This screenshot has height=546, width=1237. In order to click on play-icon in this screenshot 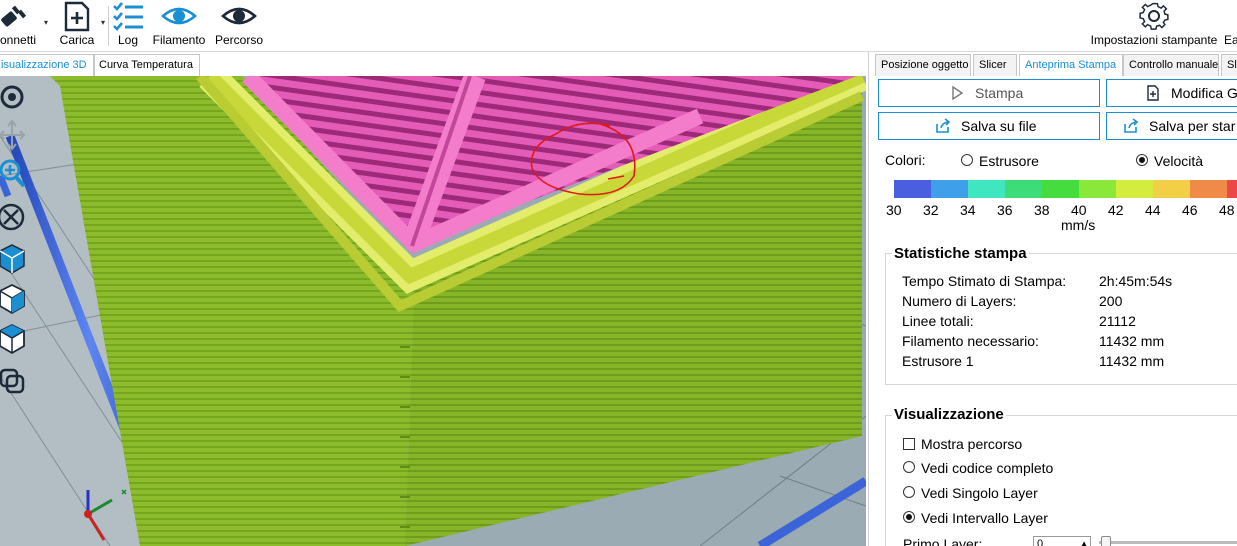, I will do `click(958, 93)`.